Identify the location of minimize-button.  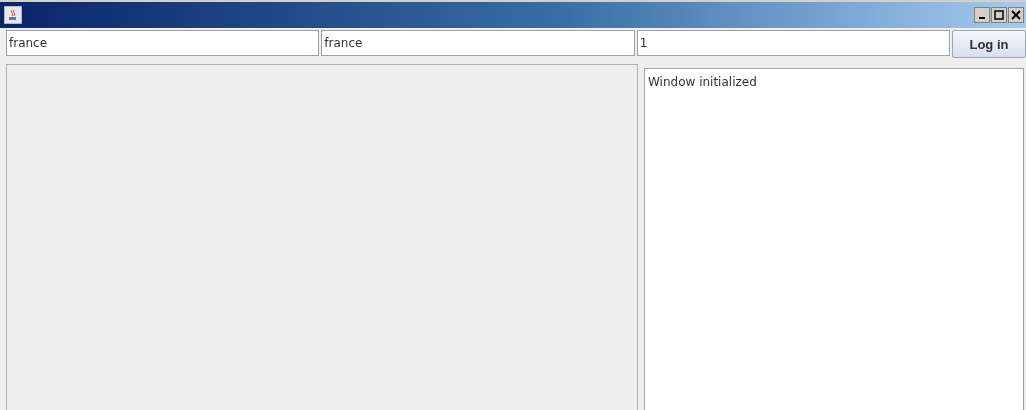
(982, 15).